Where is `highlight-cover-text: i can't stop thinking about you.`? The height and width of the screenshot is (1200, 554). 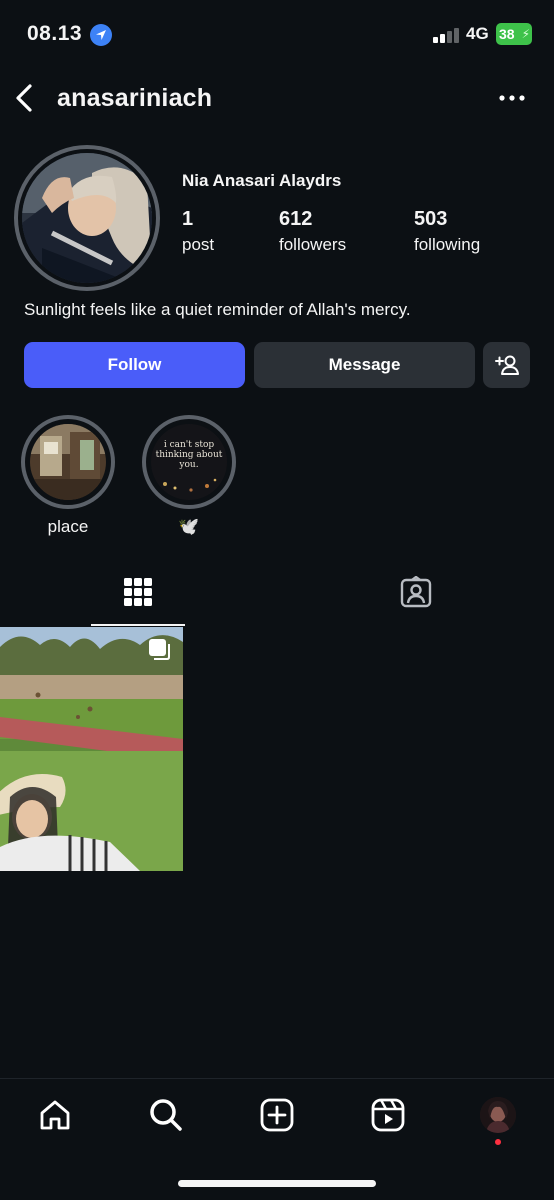
highlight-cover-text: i can't stop thinking about you. is located at coordinates (189, 455).